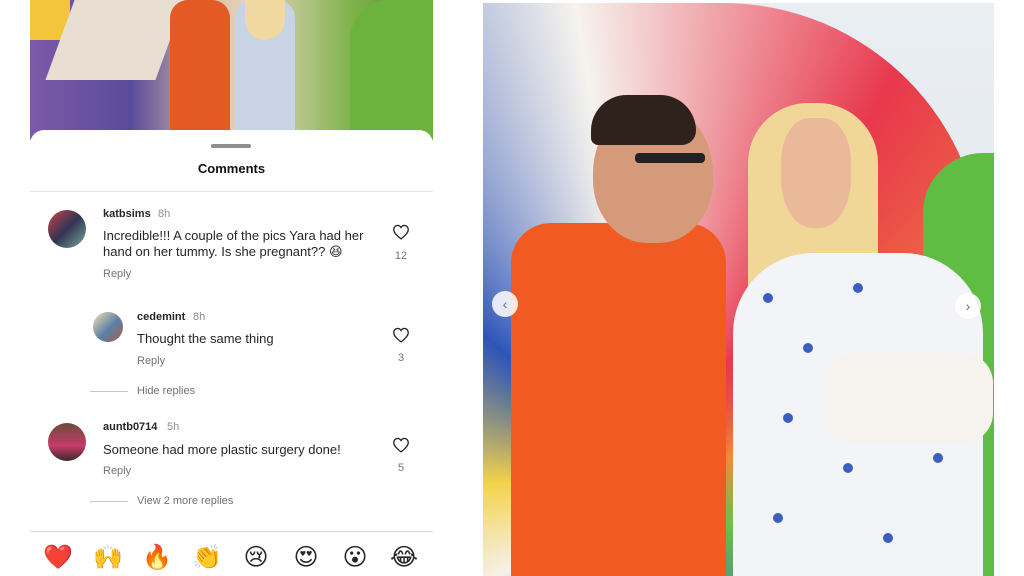 This screenshot has height=576, width=1024. What do you see at coordinates (816, 173) in the screenshot?
I see `photo-woman-face` at bounding box center [816, 173].